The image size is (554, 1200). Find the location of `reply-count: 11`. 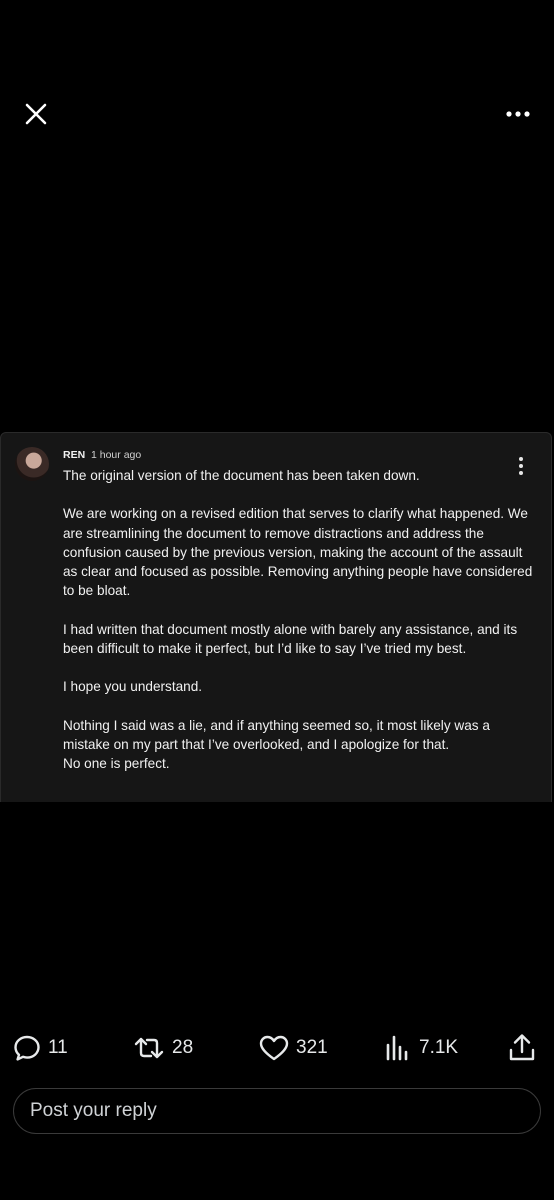

reply-count: 11 is located at coordinates (58, 1047).